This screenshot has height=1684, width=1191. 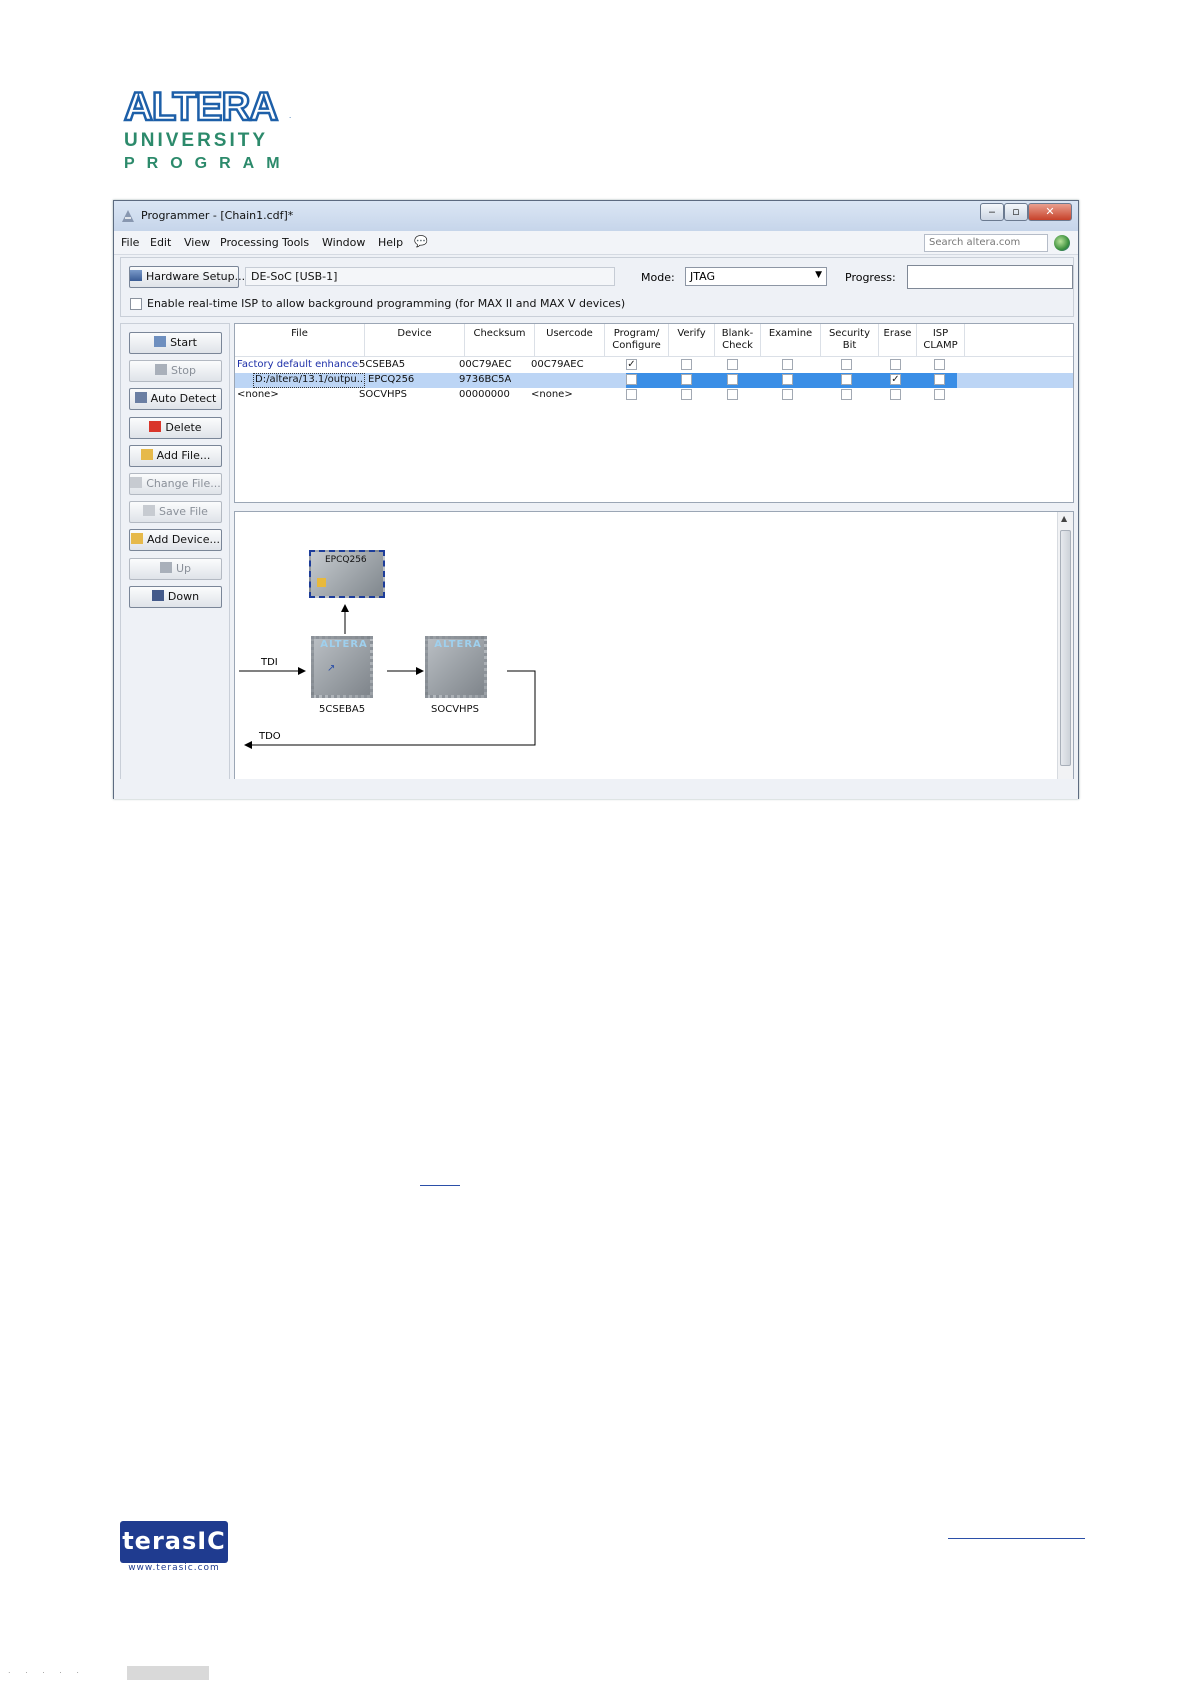 What do you see at coordinates (390, 242) in the screenshot?
I see `menu-help: Help` at bounding box center [390, 242].